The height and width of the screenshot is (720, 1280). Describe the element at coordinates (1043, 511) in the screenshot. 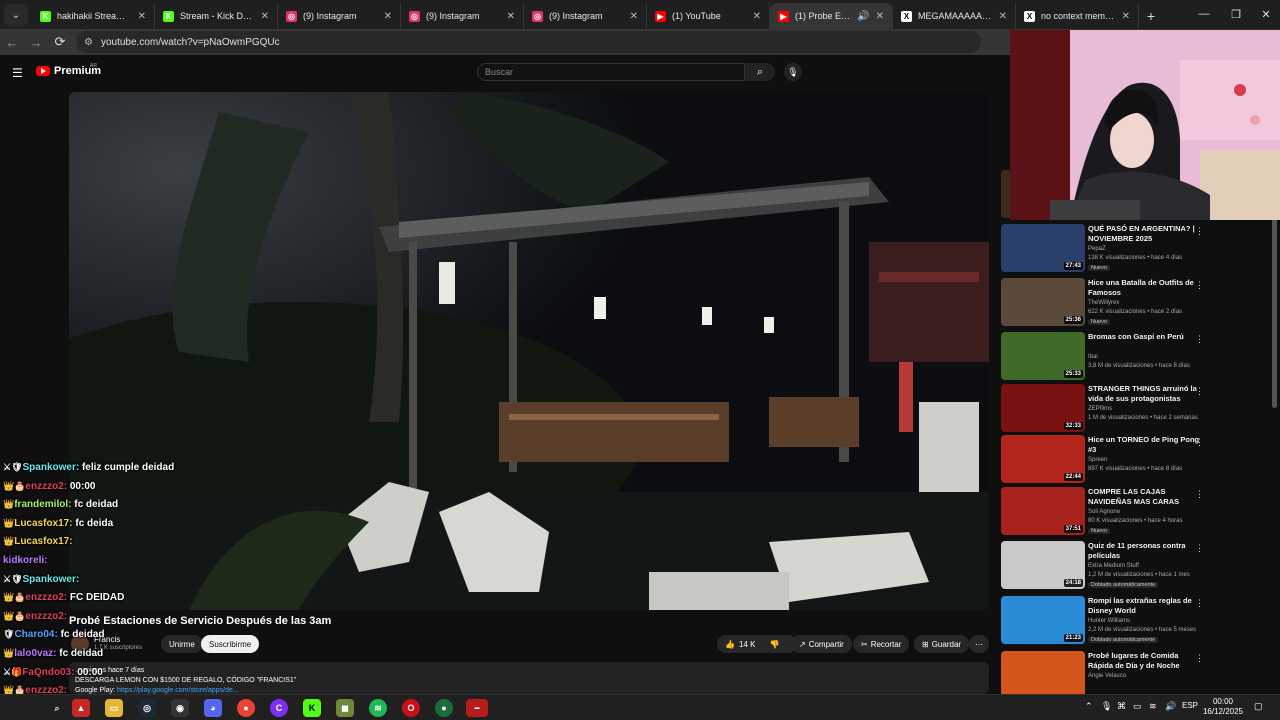

I see `video-thumbnail: 37:51` at that location.